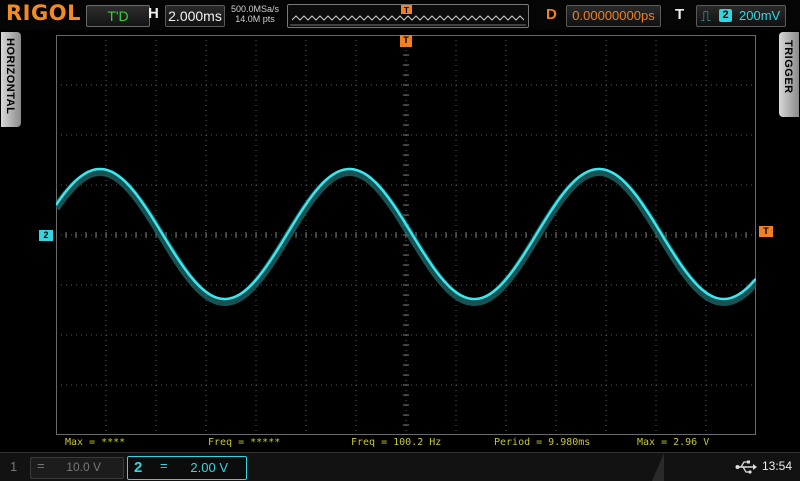  I want to click on ch2-scale: 2.00 V, so click(209, 467).